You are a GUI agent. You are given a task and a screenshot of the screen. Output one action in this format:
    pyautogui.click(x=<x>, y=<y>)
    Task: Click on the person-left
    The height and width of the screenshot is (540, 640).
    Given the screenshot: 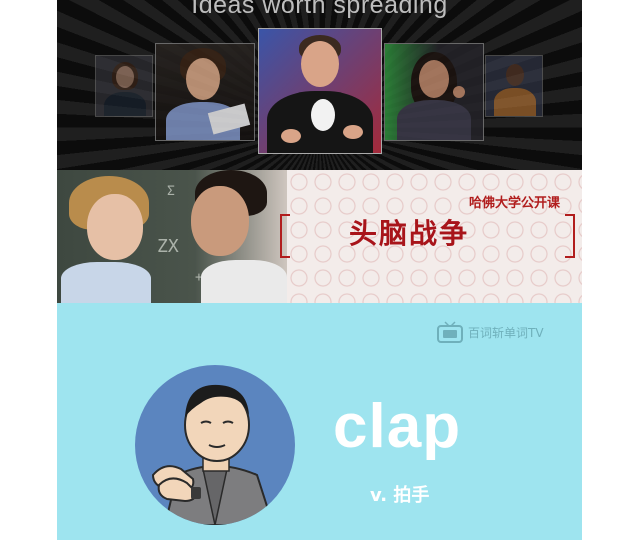 What is the action you would take?
    pyautogui.click(x=106, y=239)
    